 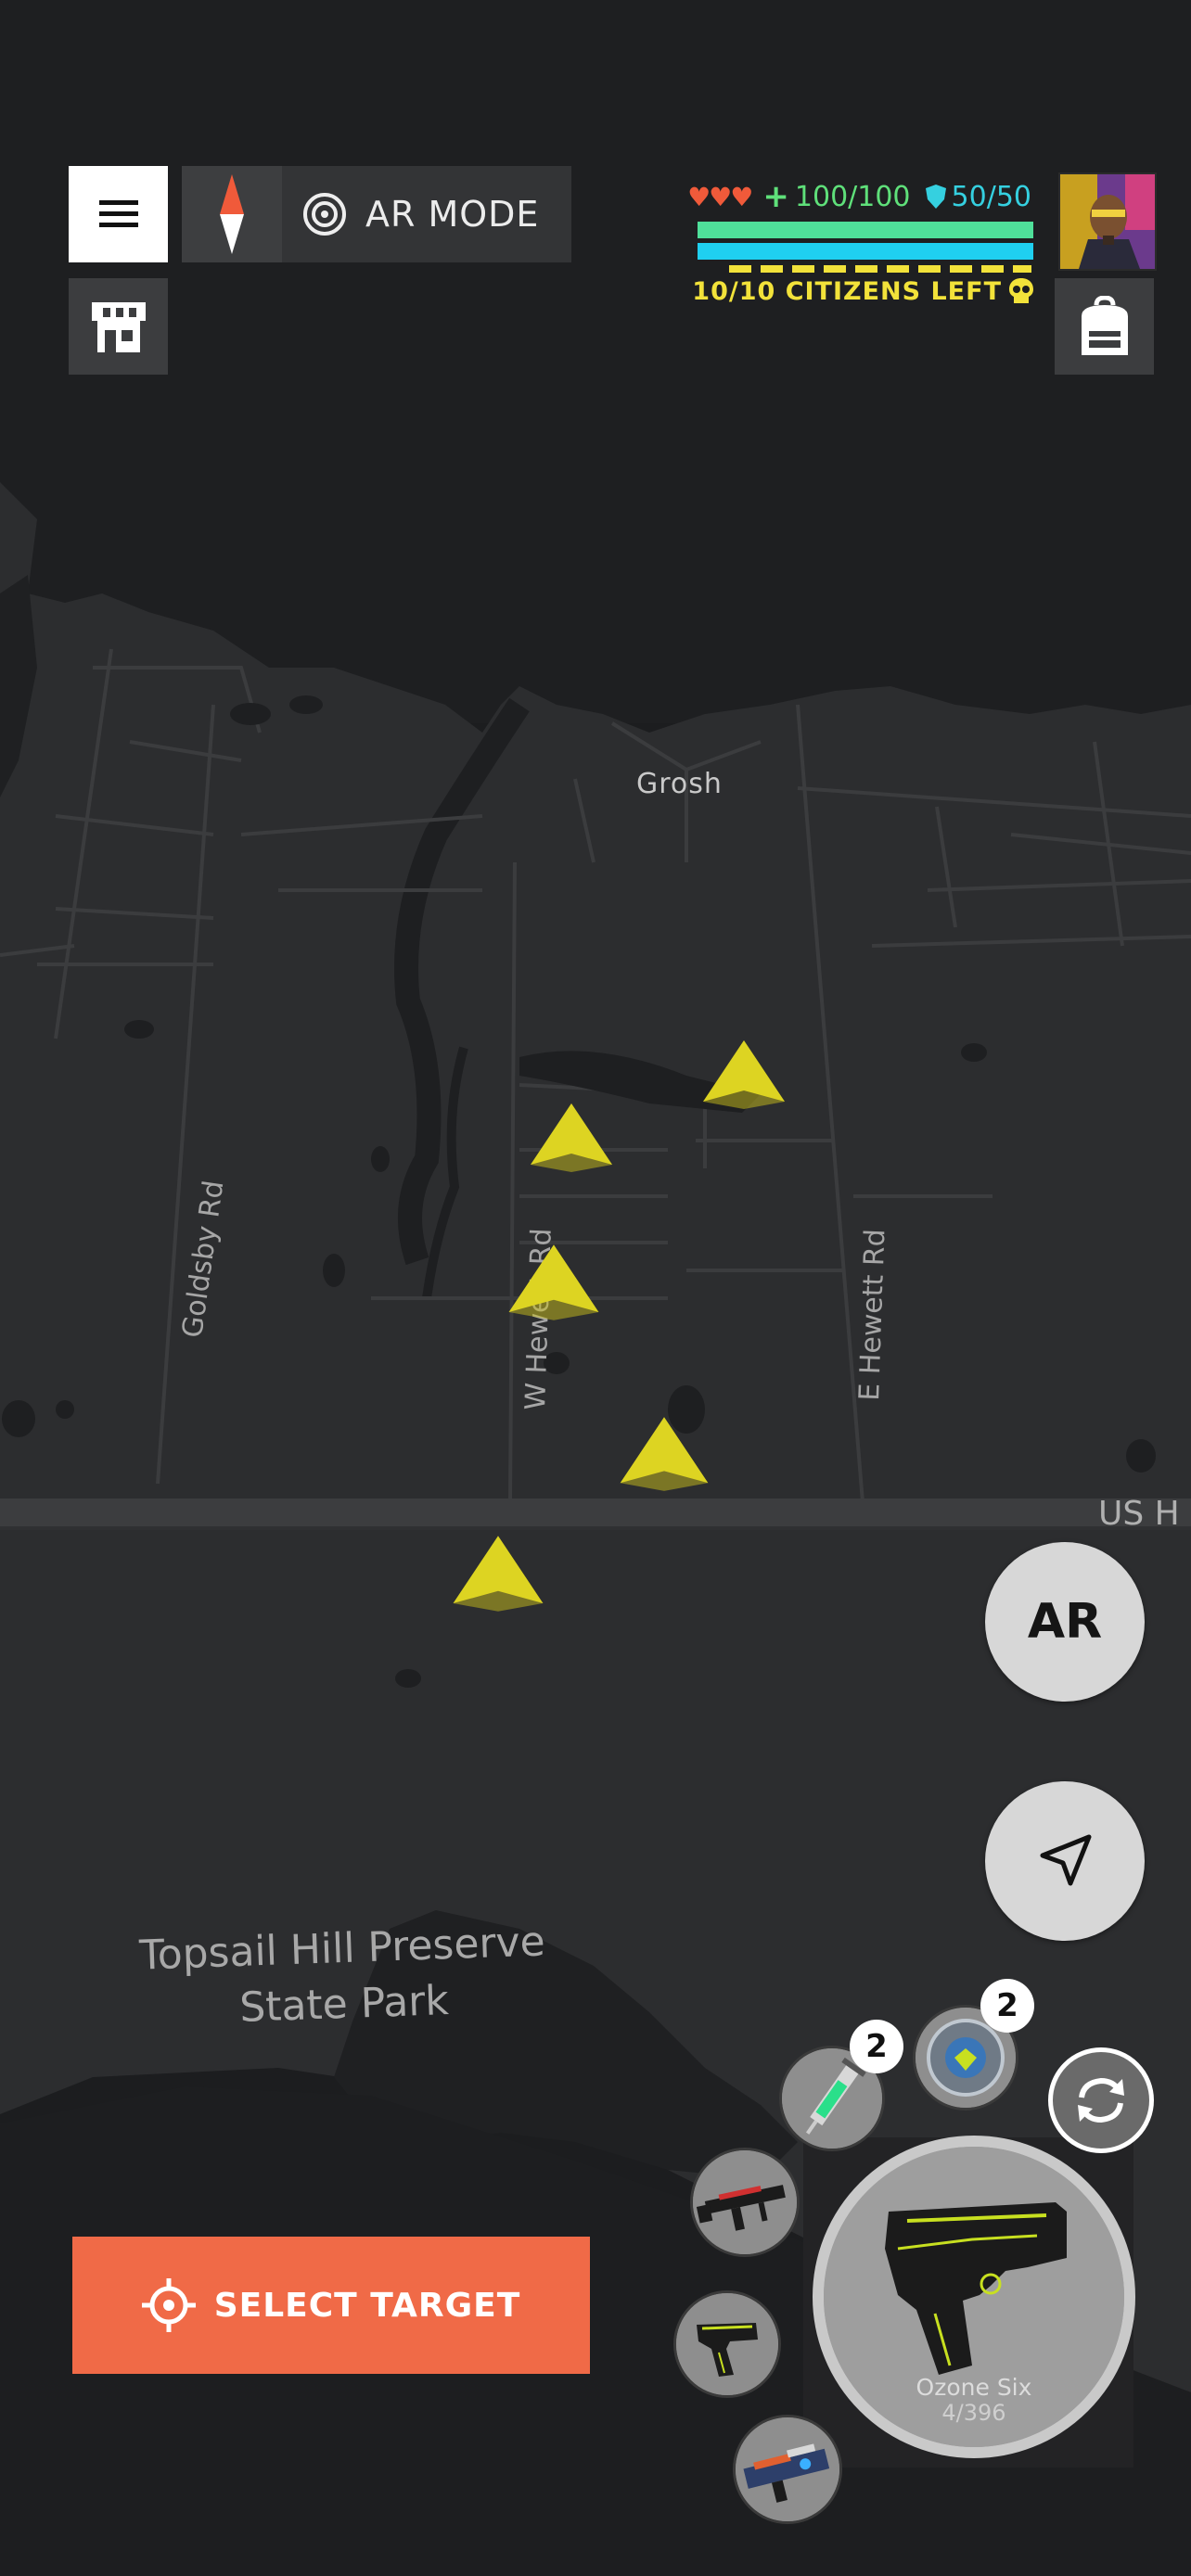 I want to click on citizens-dash-bar, so click(x=880, y=269).